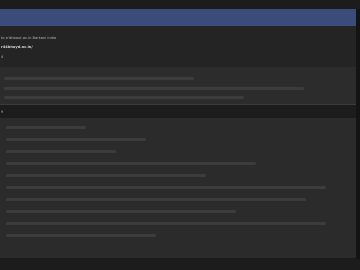 This screenshot has width=360, height=270. Describe the element at coordinates (17, 47) in the screenshot. I see `header-line-2: r44bhoyd.ac.in/` at that location.